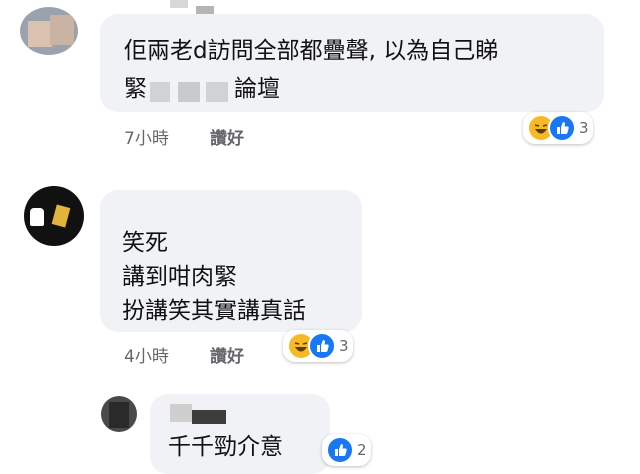 The width and height of the screenshot is (640, 474). I want to click on comment-text-line: 笑死, so click(145, 243).